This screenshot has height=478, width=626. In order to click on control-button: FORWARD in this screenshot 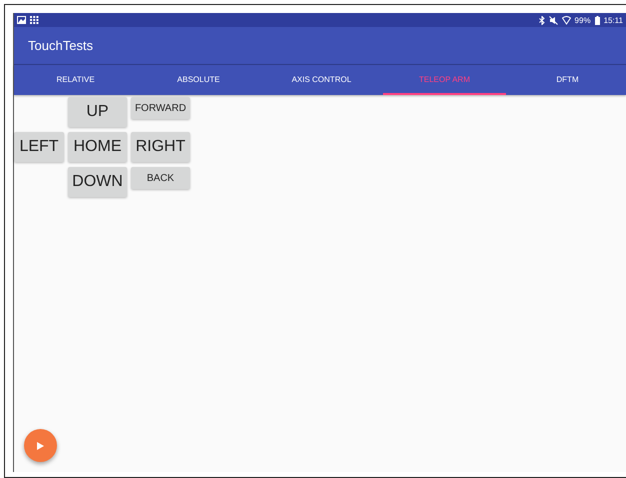, I will do `click(160, 108)`.